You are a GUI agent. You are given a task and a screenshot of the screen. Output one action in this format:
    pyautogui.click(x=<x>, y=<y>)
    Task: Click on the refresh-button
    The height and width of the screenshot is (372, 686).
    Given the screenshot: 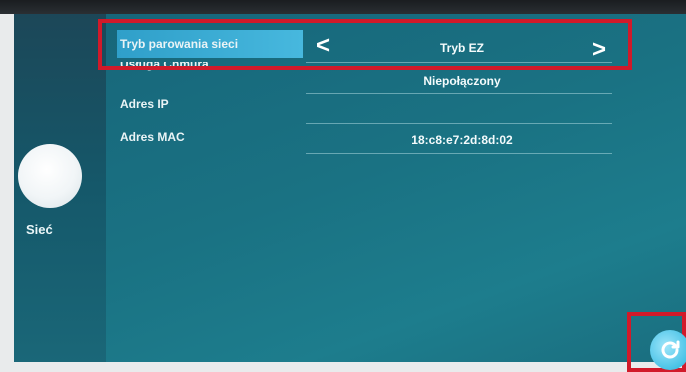 What is the action you would take?
    pyautogui.click(x=668, y=350)
    